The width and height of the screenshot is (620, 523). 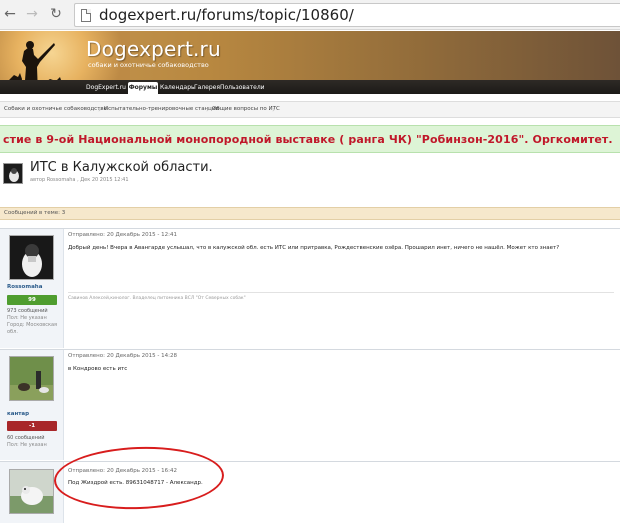 What do you see at coordinates (341, 292) in the screenshot?
I see `signature-divider` at bounding box center [341, 292].